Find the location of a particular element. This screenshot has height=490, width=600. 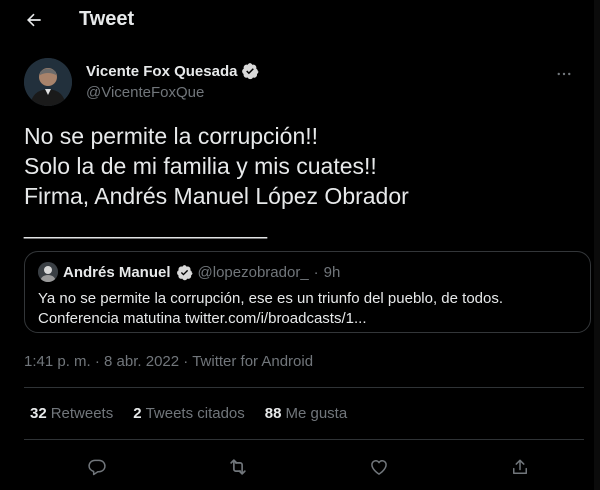

tweet-text-line: ___________________ is located at coordinates (146, 226).